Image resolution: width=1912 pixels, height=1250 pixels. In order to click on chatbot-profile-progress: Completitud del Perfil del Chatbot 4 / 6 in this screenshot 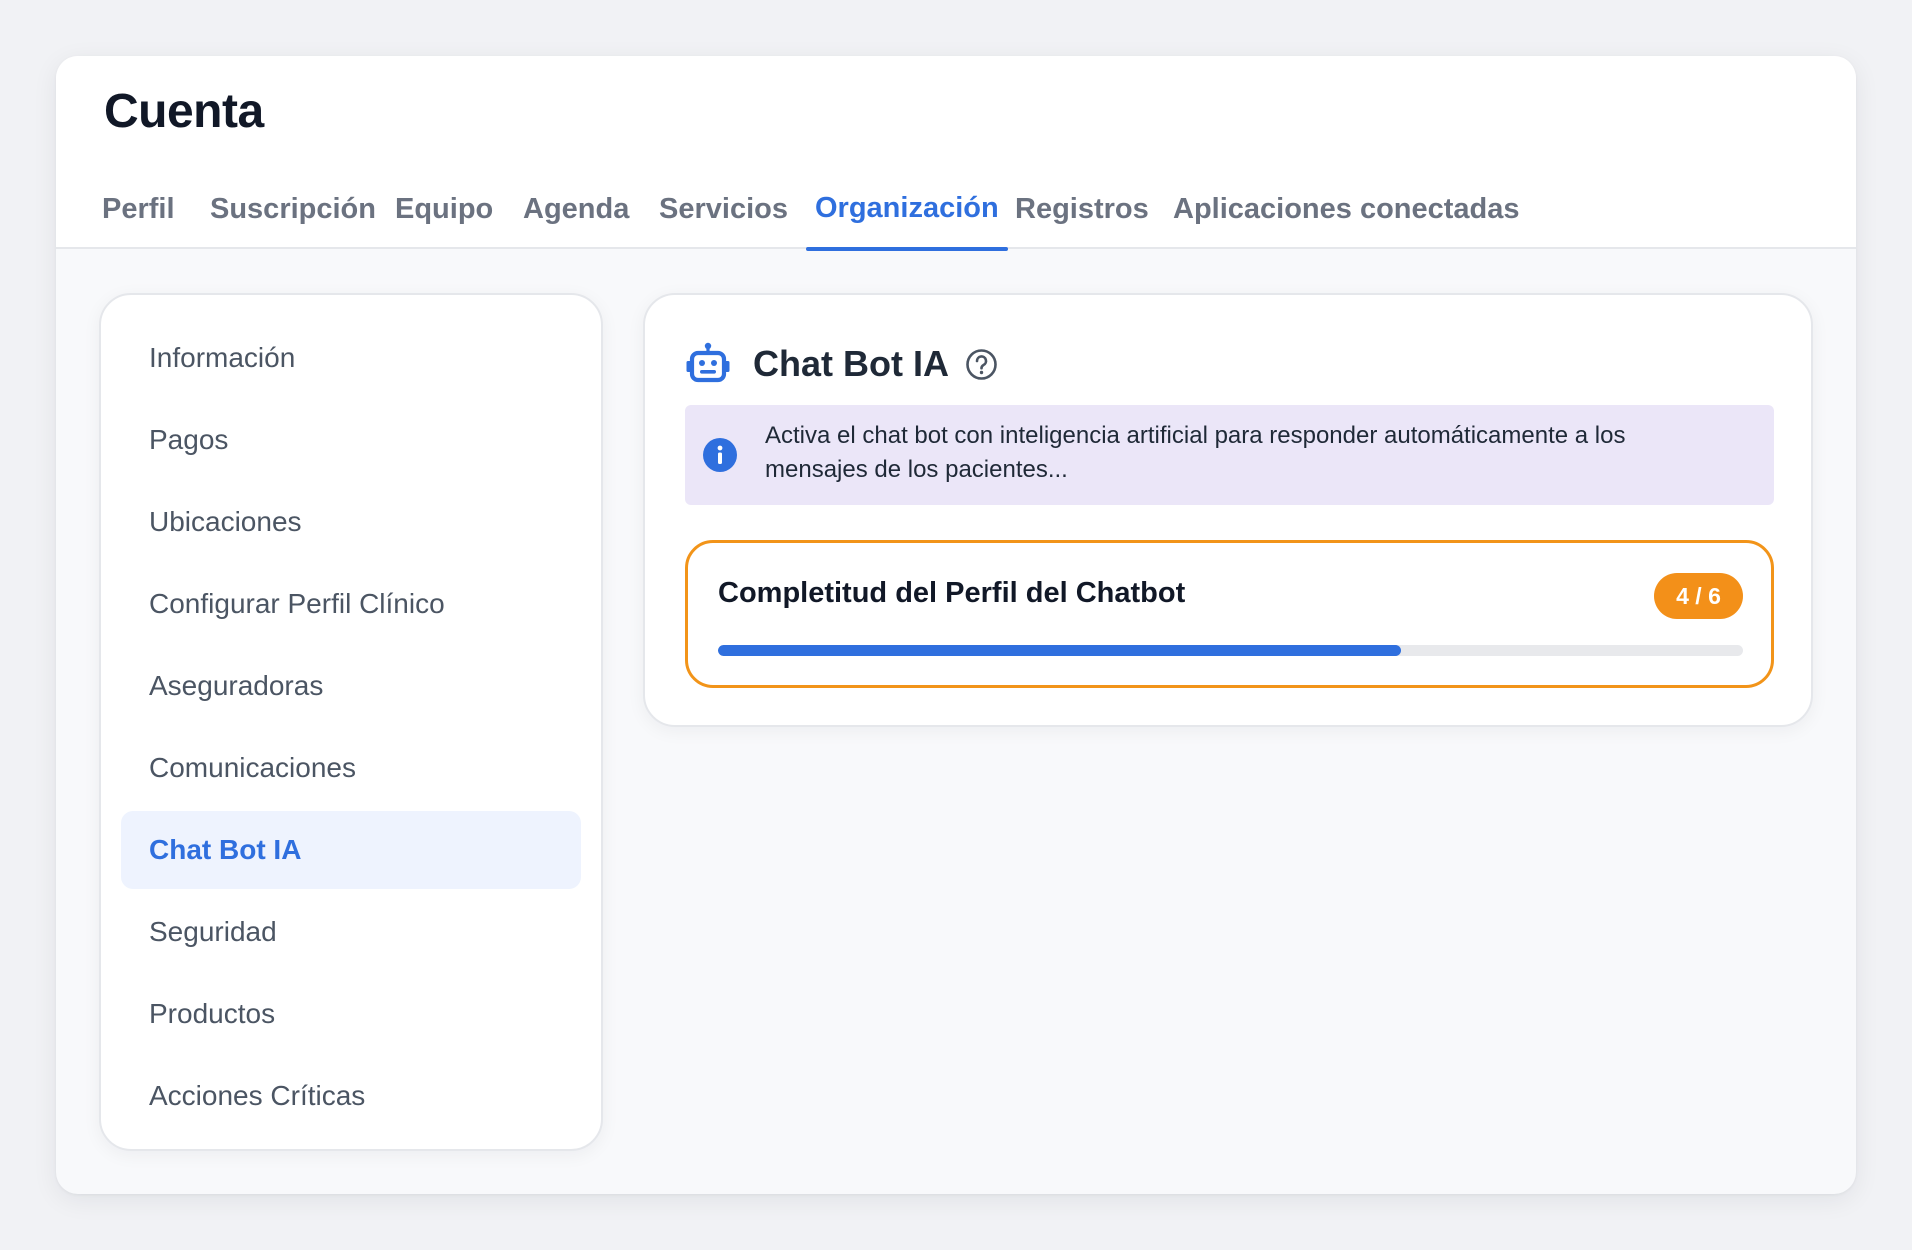, I will do `click(1229, 614)`.